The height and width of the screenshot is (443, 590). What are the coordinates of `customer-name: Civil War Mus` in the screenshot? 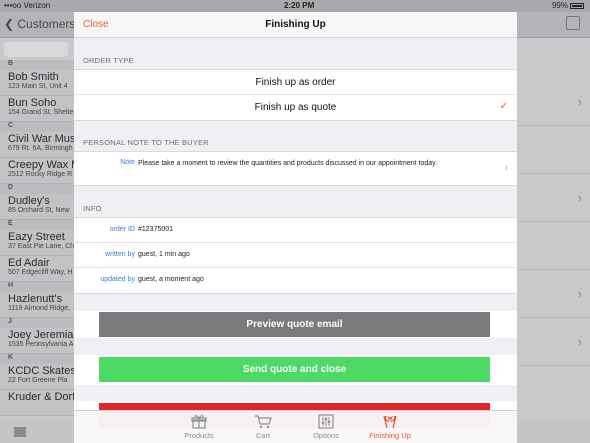 It's located at (41, 139).